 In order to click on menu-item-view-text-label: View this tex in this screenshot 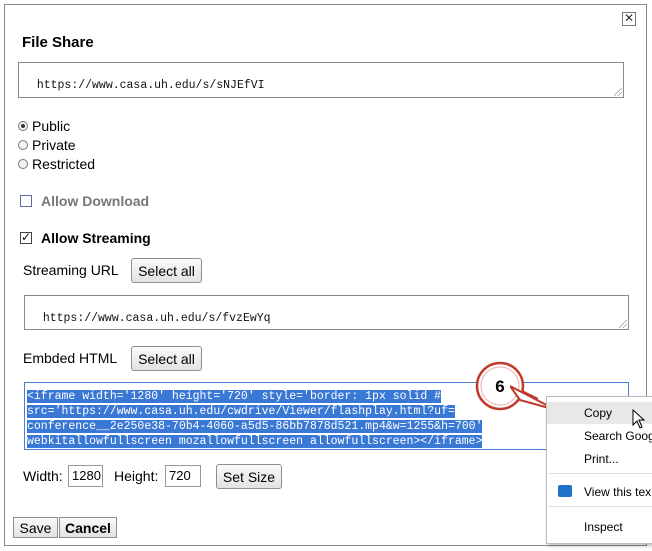, I will do `click(618, 492)`.